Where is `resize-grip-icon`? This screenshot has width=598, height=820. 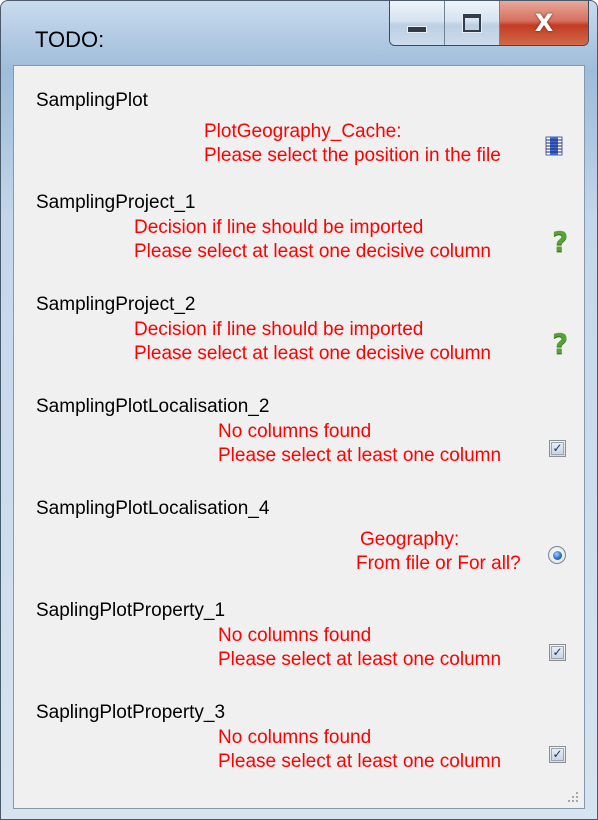
resize-grip-icon is located at coordinates (573, 797).